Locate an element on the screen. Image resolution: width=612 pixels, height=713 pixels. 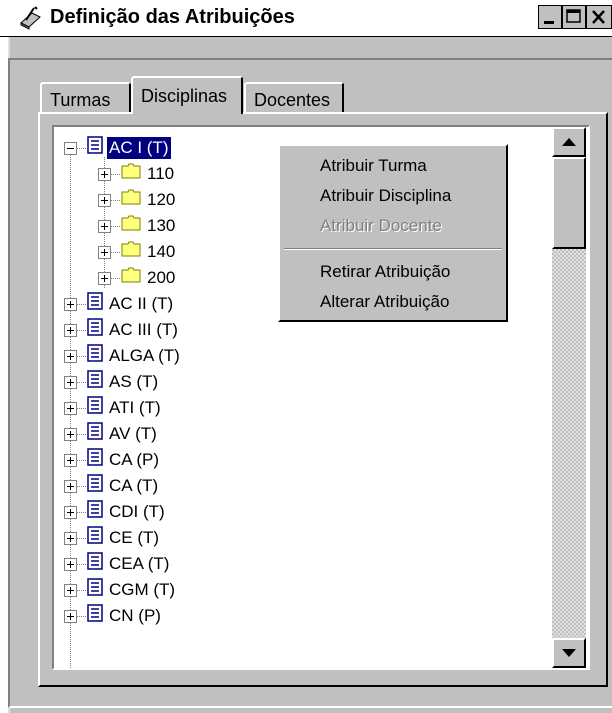
tree-item: 140 is located at coordinates (137, 252).